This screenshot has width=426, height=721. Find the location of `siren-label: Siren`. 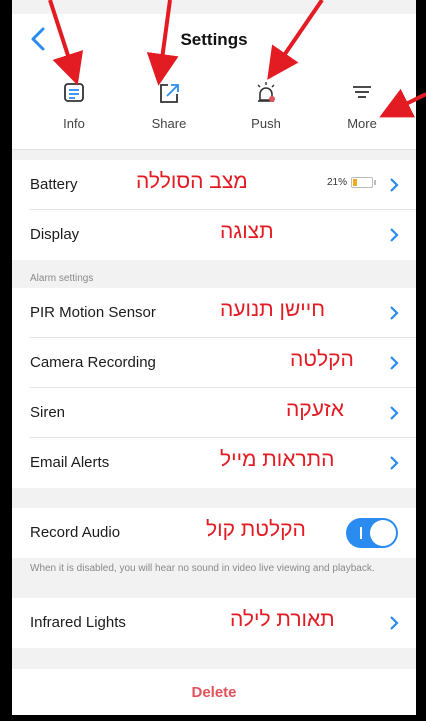

siren-label: Siren is located at coordinates (48, 412).